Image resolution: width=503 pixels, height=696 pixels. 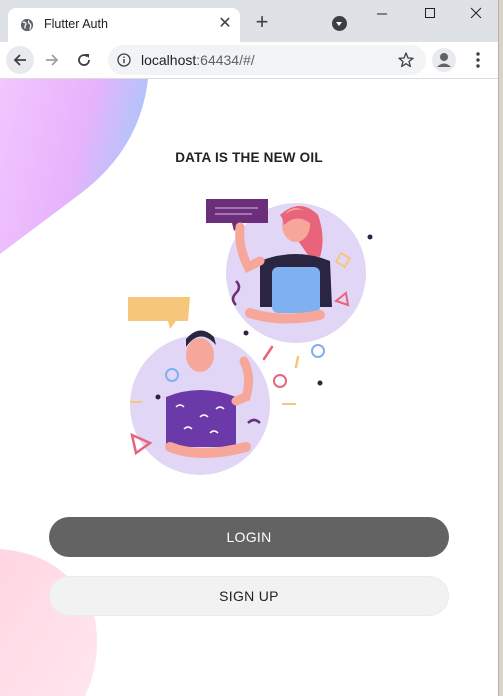 I want to click on address-bar: localhost:64434/#/, so click(x=267, y=60).